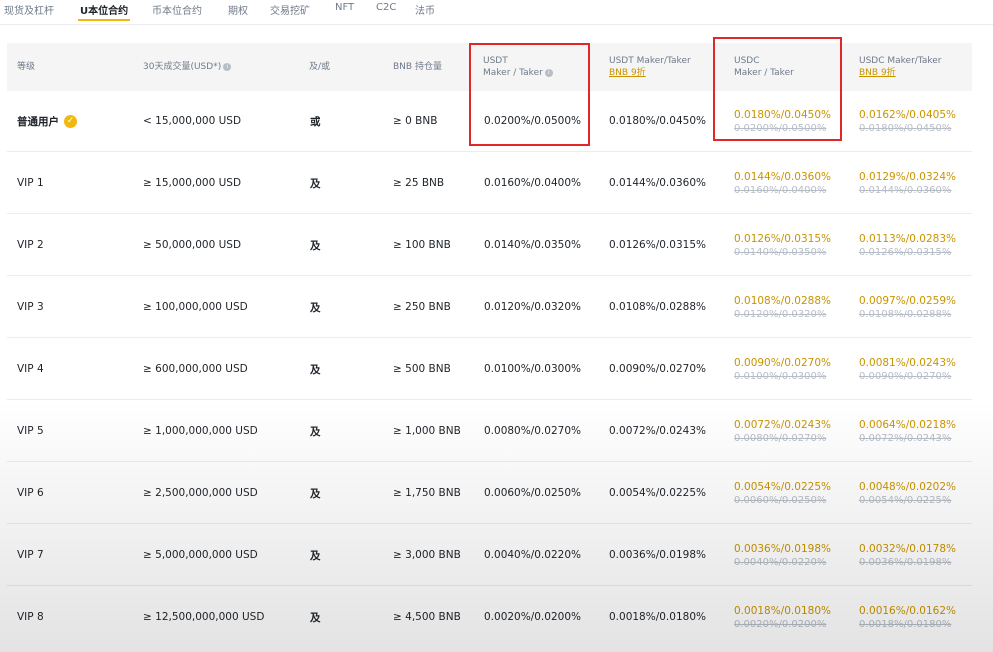 Image resolution: width=993 pixels, height=652 pixels. I want to click on usdc-fee-current: 0.0054%/0.0225%, so click(782, 486).